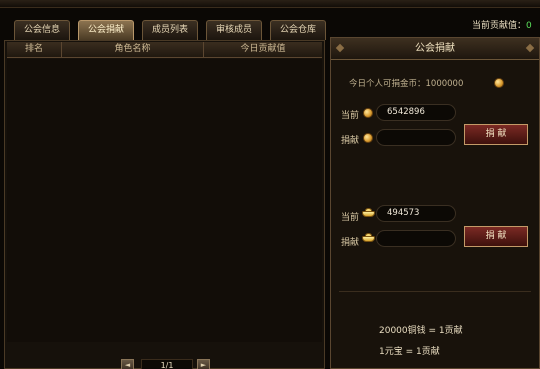 The image size is (540, 369). I want to click on window-top-frame, so click(270, 4).